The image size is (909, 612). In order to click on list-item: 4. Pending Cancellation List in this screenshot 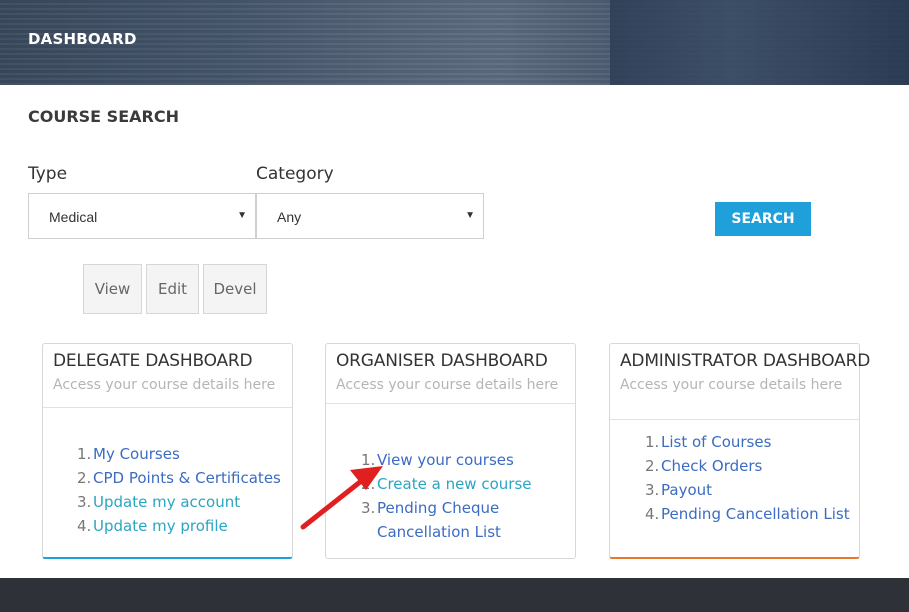, I will do `click(752, 514)`.